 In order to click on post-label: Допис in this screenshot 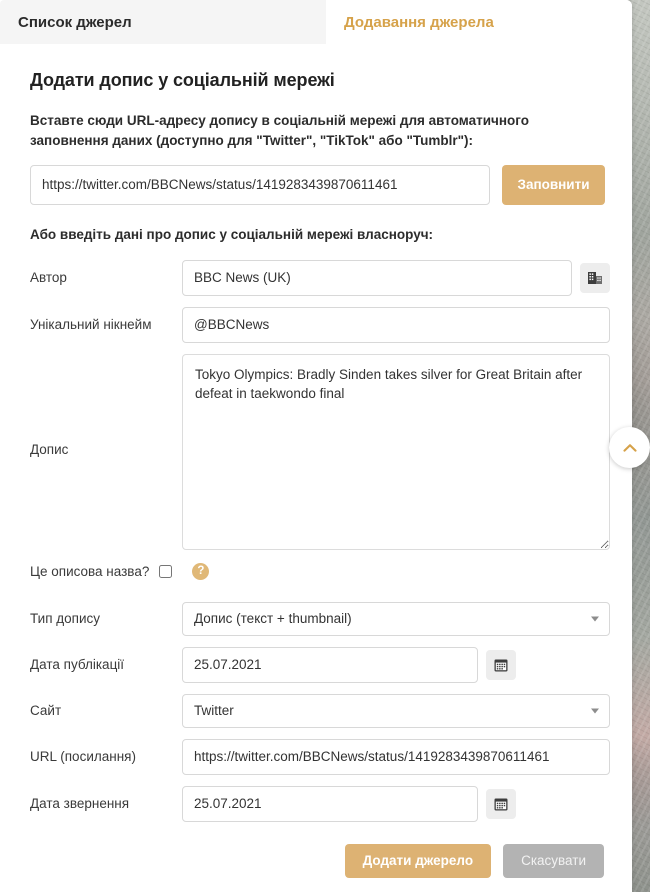, I will do `click(49, 449)`.